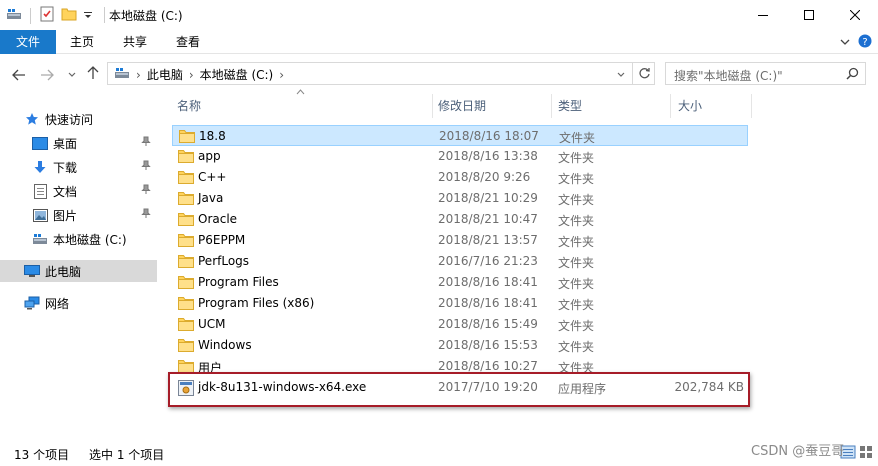 The image size is (878, 466). I want to click on file-name: Program Files (x86), so click(256, 303).